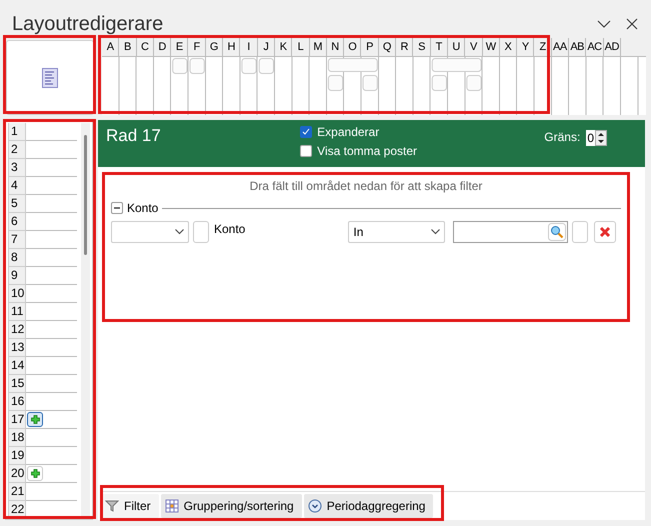 The width and height of the screenshot is (651, 526). Describe the element at coordinates (112, 506) in the screenshot. I see `funnel-icon` at that location.